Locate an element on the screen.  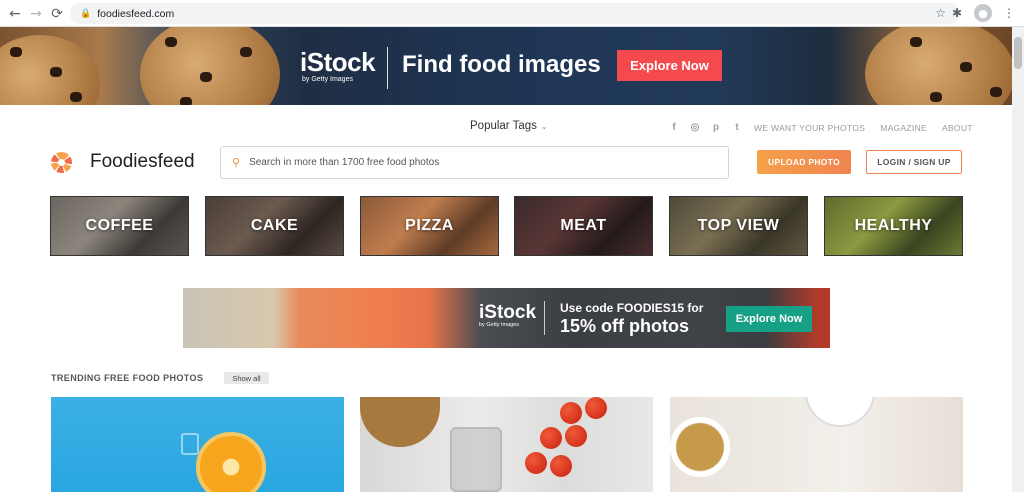
nav-link-magazine: MAGAZINE is located at coordinates (903, 128).